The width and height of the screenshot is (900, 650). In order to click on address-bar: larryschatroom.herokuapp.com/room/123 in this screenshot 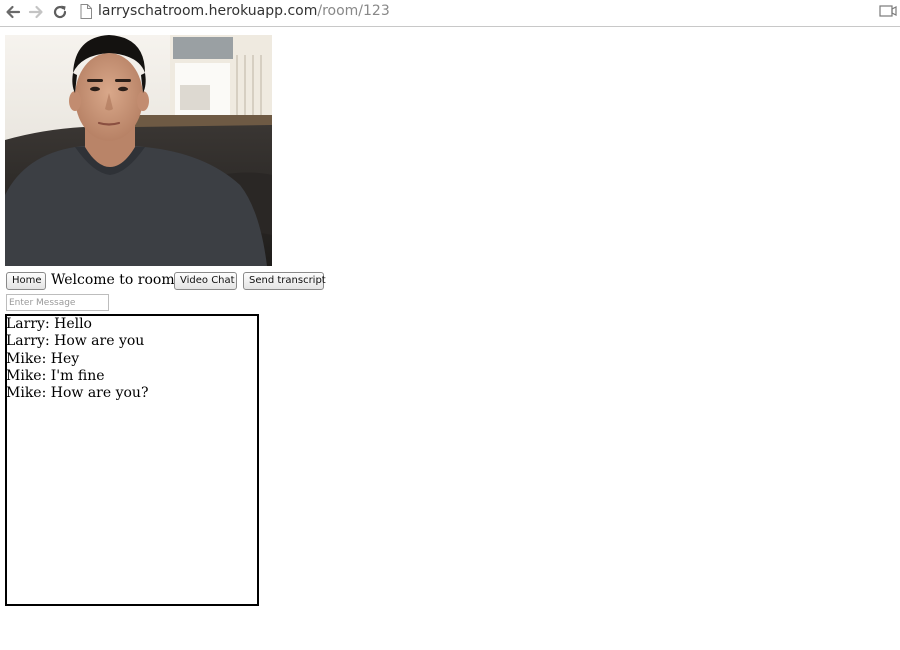, I will do `click(244, 11)`.